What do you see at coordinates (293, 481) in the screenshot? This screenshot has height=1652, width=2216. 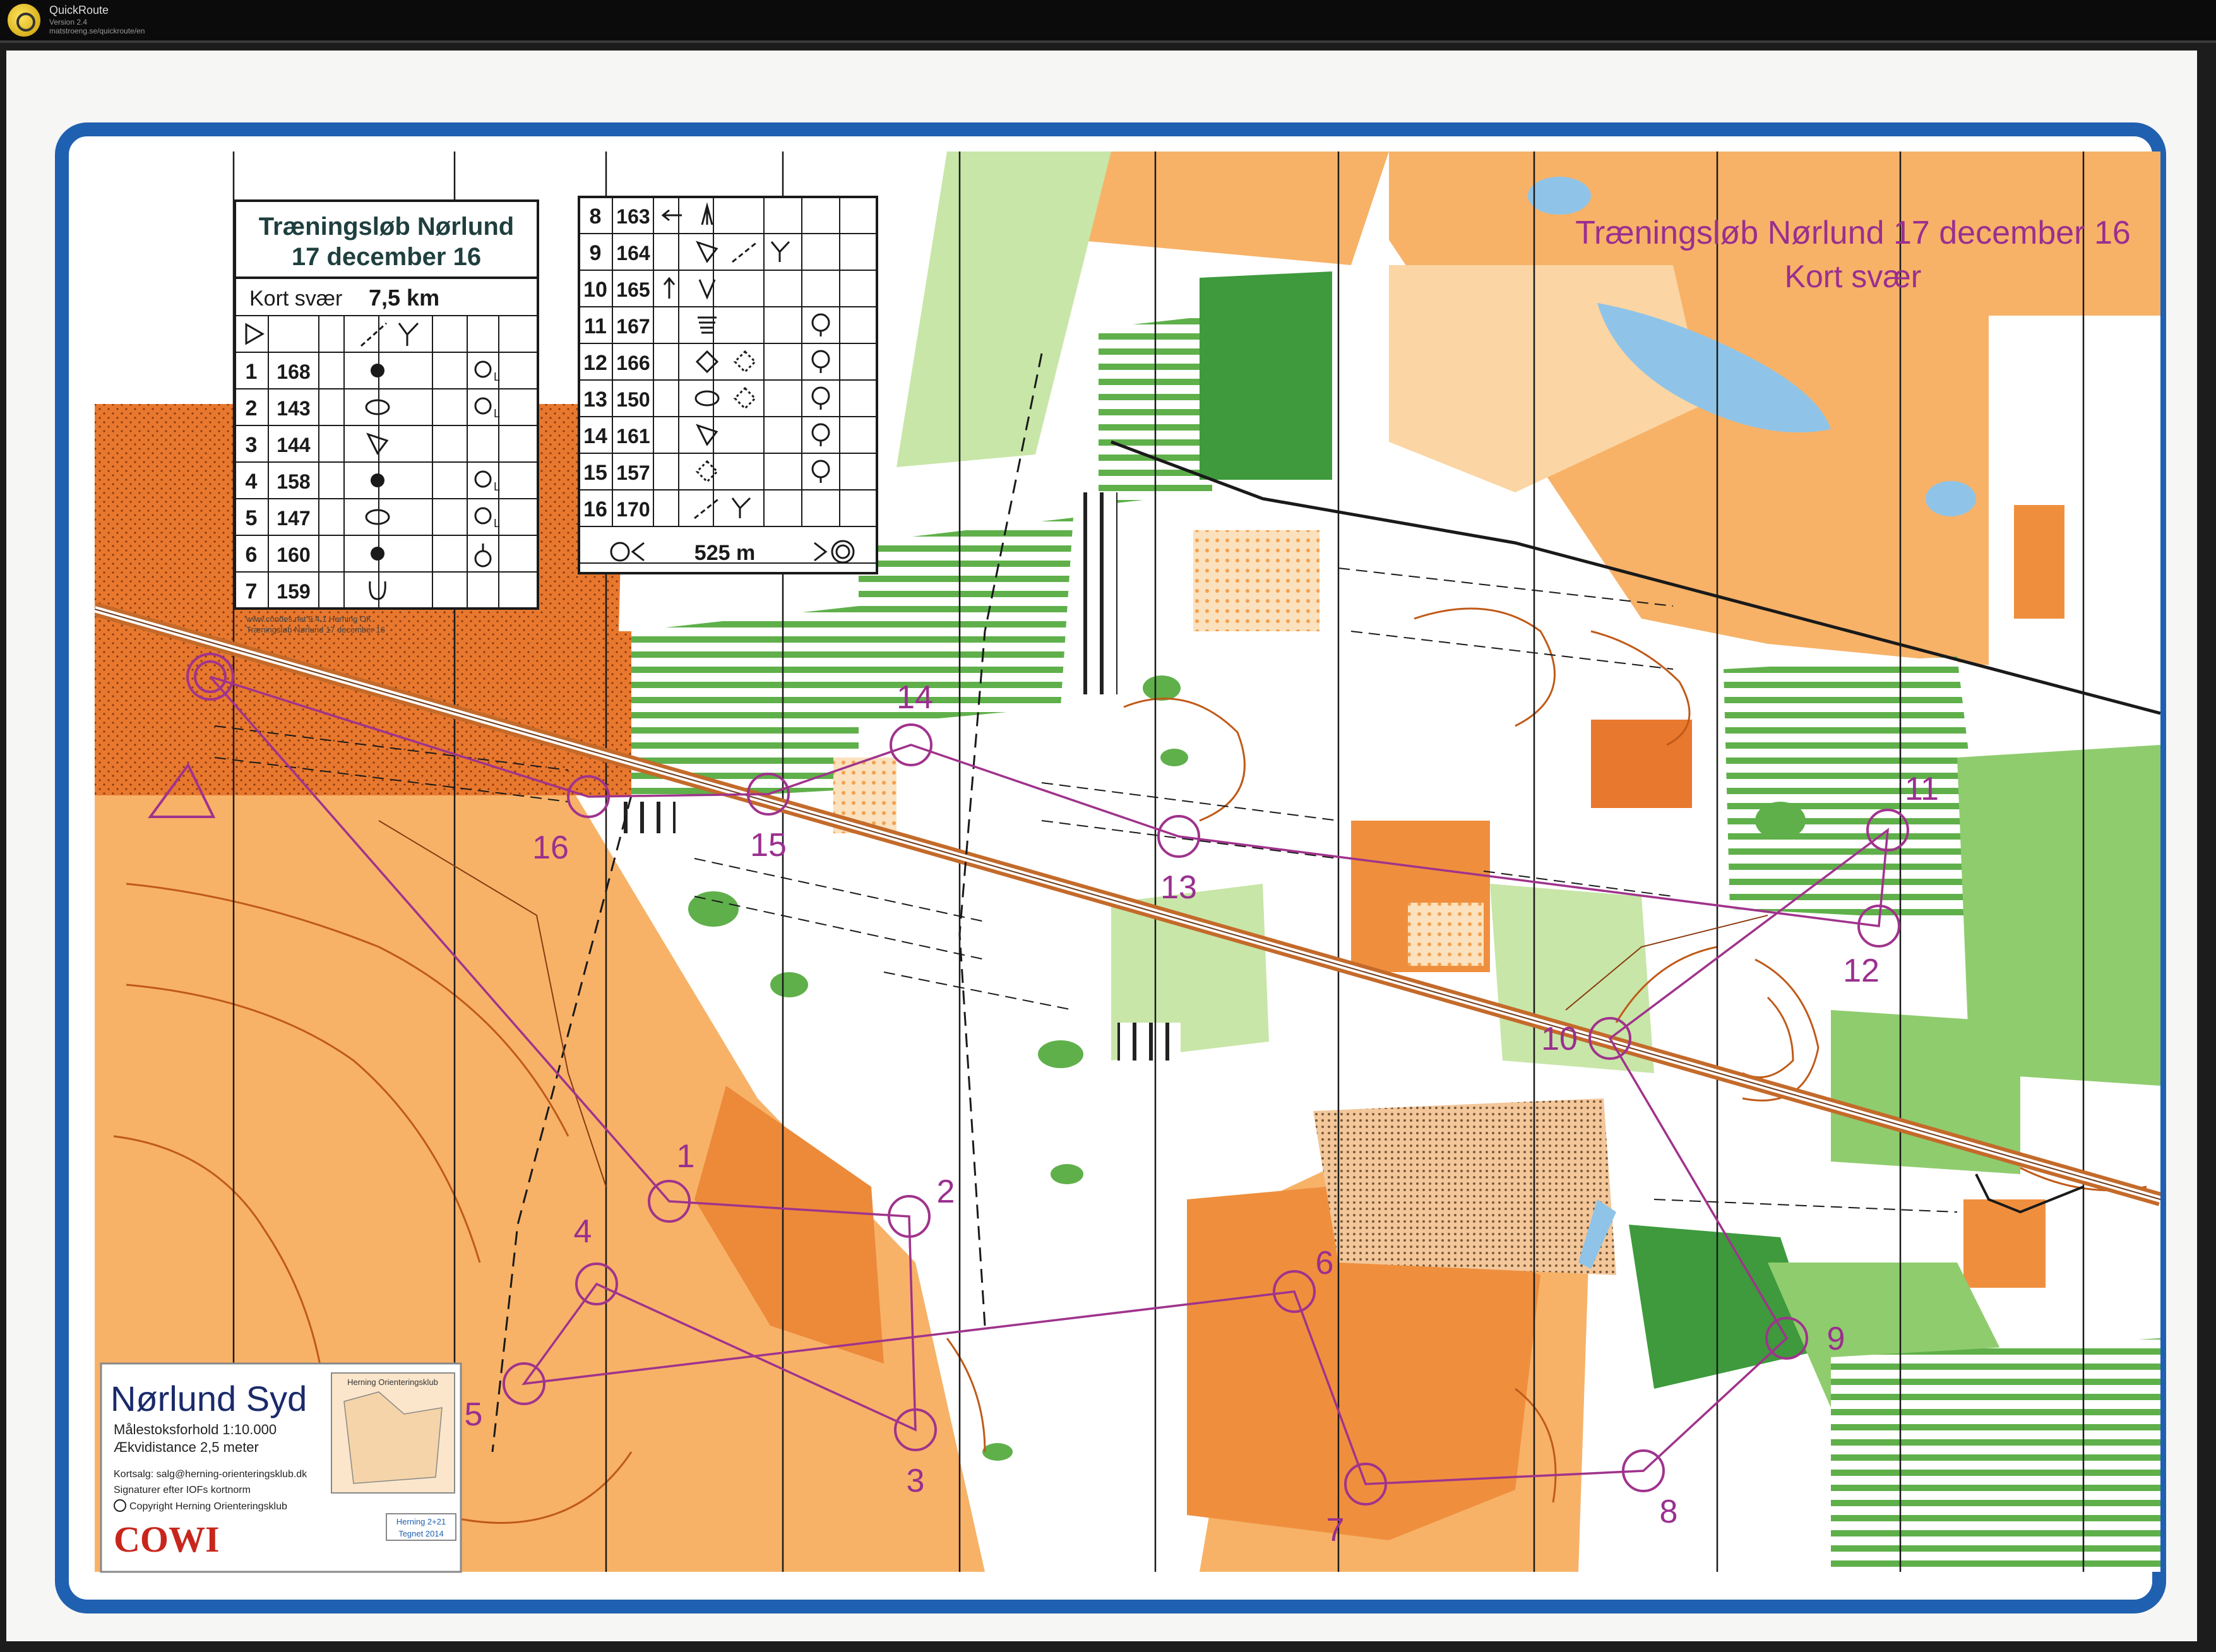 I see `control-row-code: 158` at bounding box center [293, 481].